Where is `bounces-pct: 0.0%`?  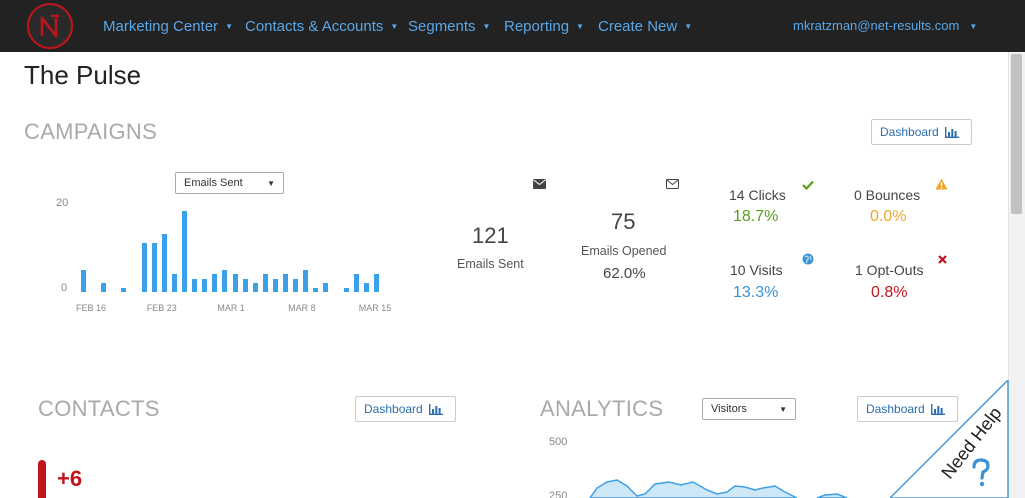
bounces-pct: 0.0% is located at coordinates (888, 216).